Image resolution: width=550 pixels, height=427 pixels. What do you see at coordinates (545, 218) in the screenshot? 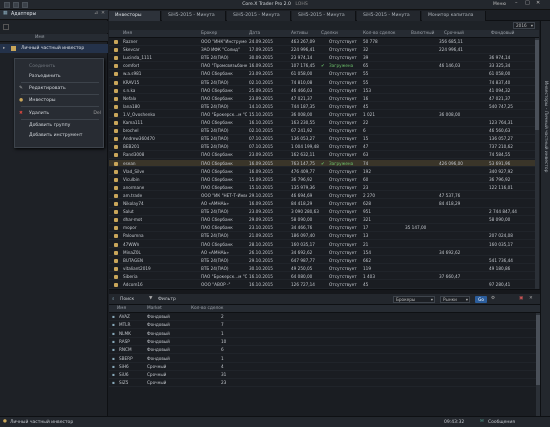
I see `right-sidebar: Инвесторы - Личный частный инвестор` at bounding box center [545, 218].